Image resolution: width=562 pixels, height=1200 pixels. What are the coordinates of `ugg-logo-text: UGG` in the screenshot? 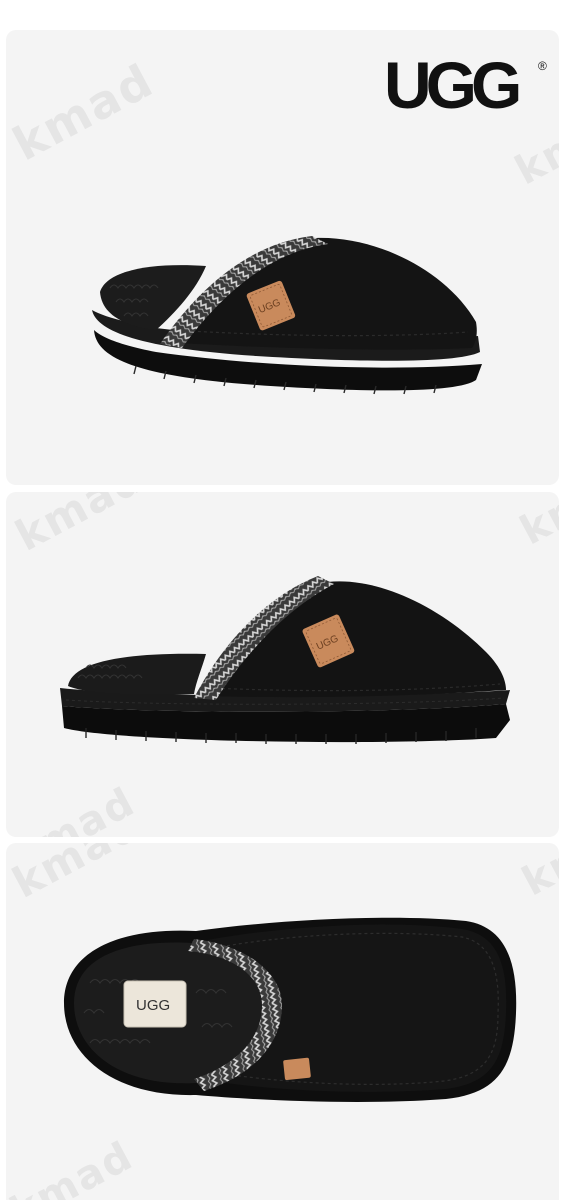 It's located at (451, 83).